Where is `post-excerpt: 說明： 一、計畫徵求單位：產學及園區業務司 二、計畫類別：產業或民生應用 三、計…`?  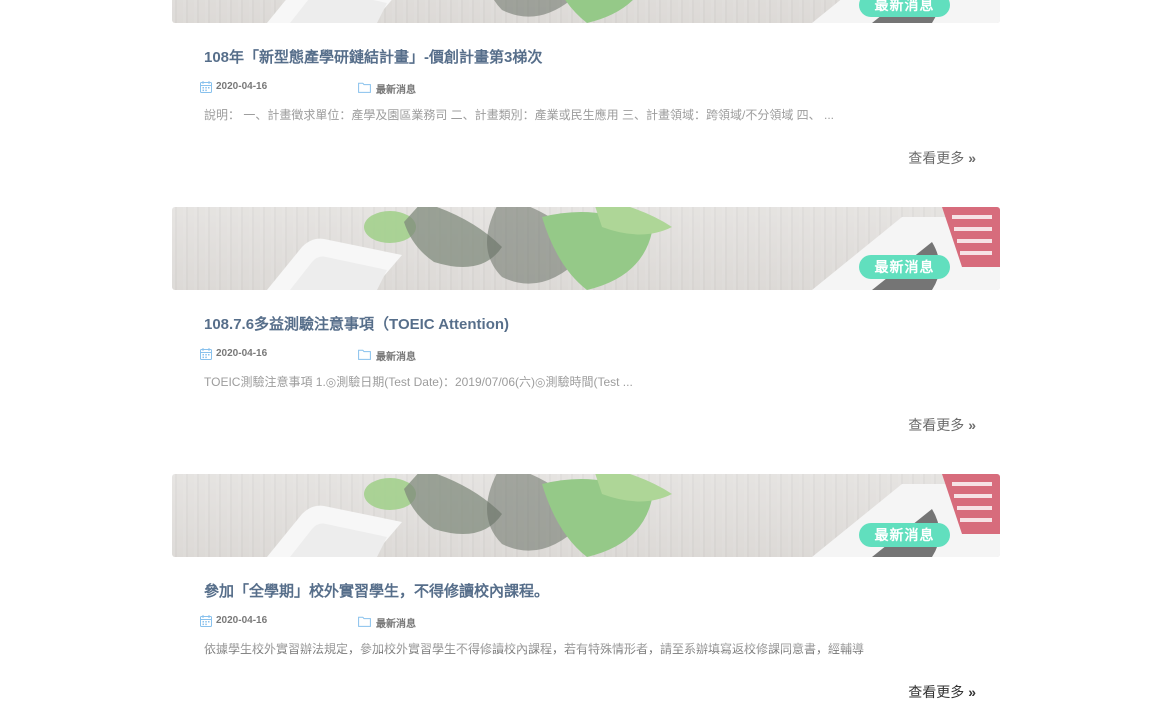
post-excerpt: 說明： 一、計畫徵求單位：產學及園區業務司 二、計畫類別：產業或民生應用 三、計… is located at coordinates (519, 115).